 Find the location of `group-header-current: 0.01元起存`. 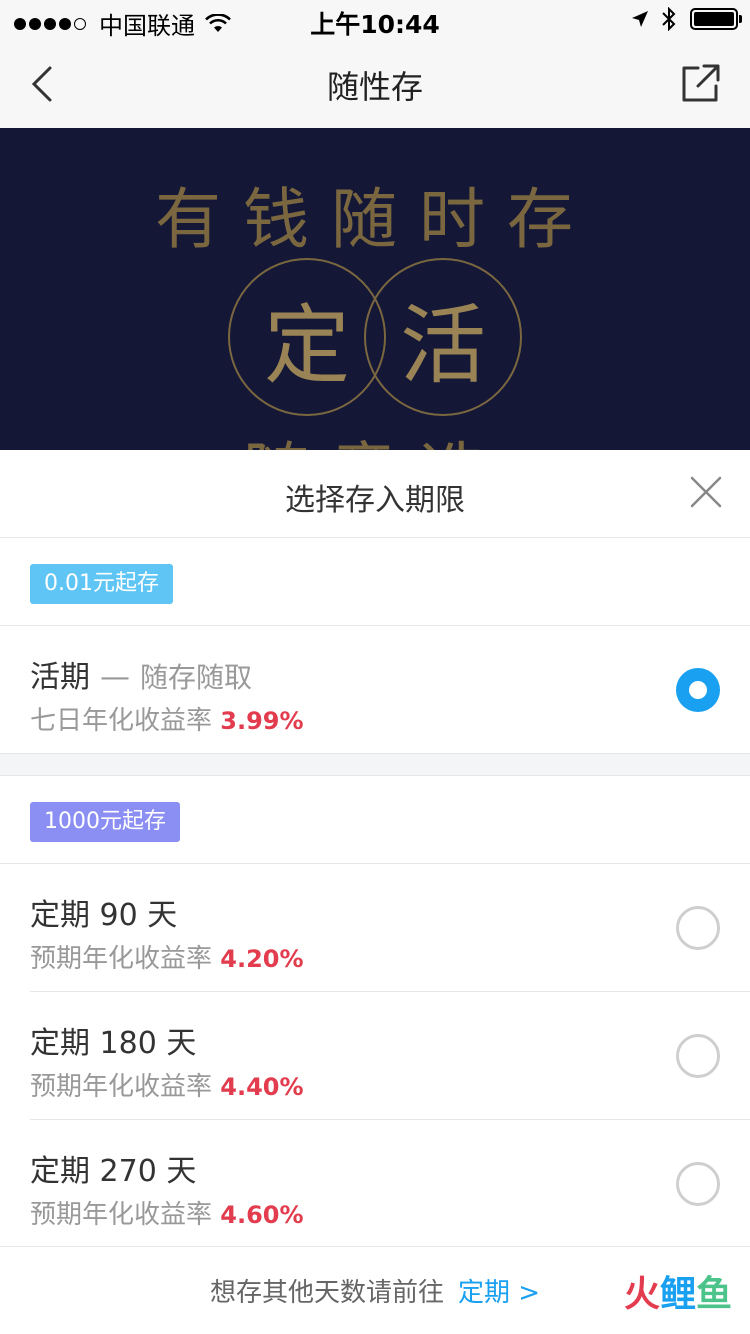

group-header-current: 0.01元起存 is located at coordinates (375, 582).